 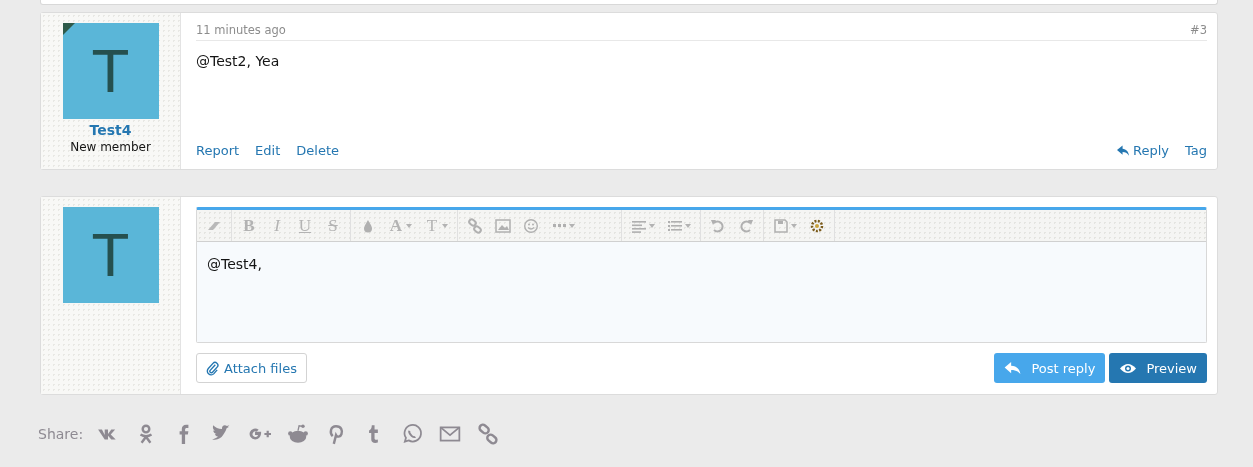 I want to click on redo-icon, so click(x=746, y=225).